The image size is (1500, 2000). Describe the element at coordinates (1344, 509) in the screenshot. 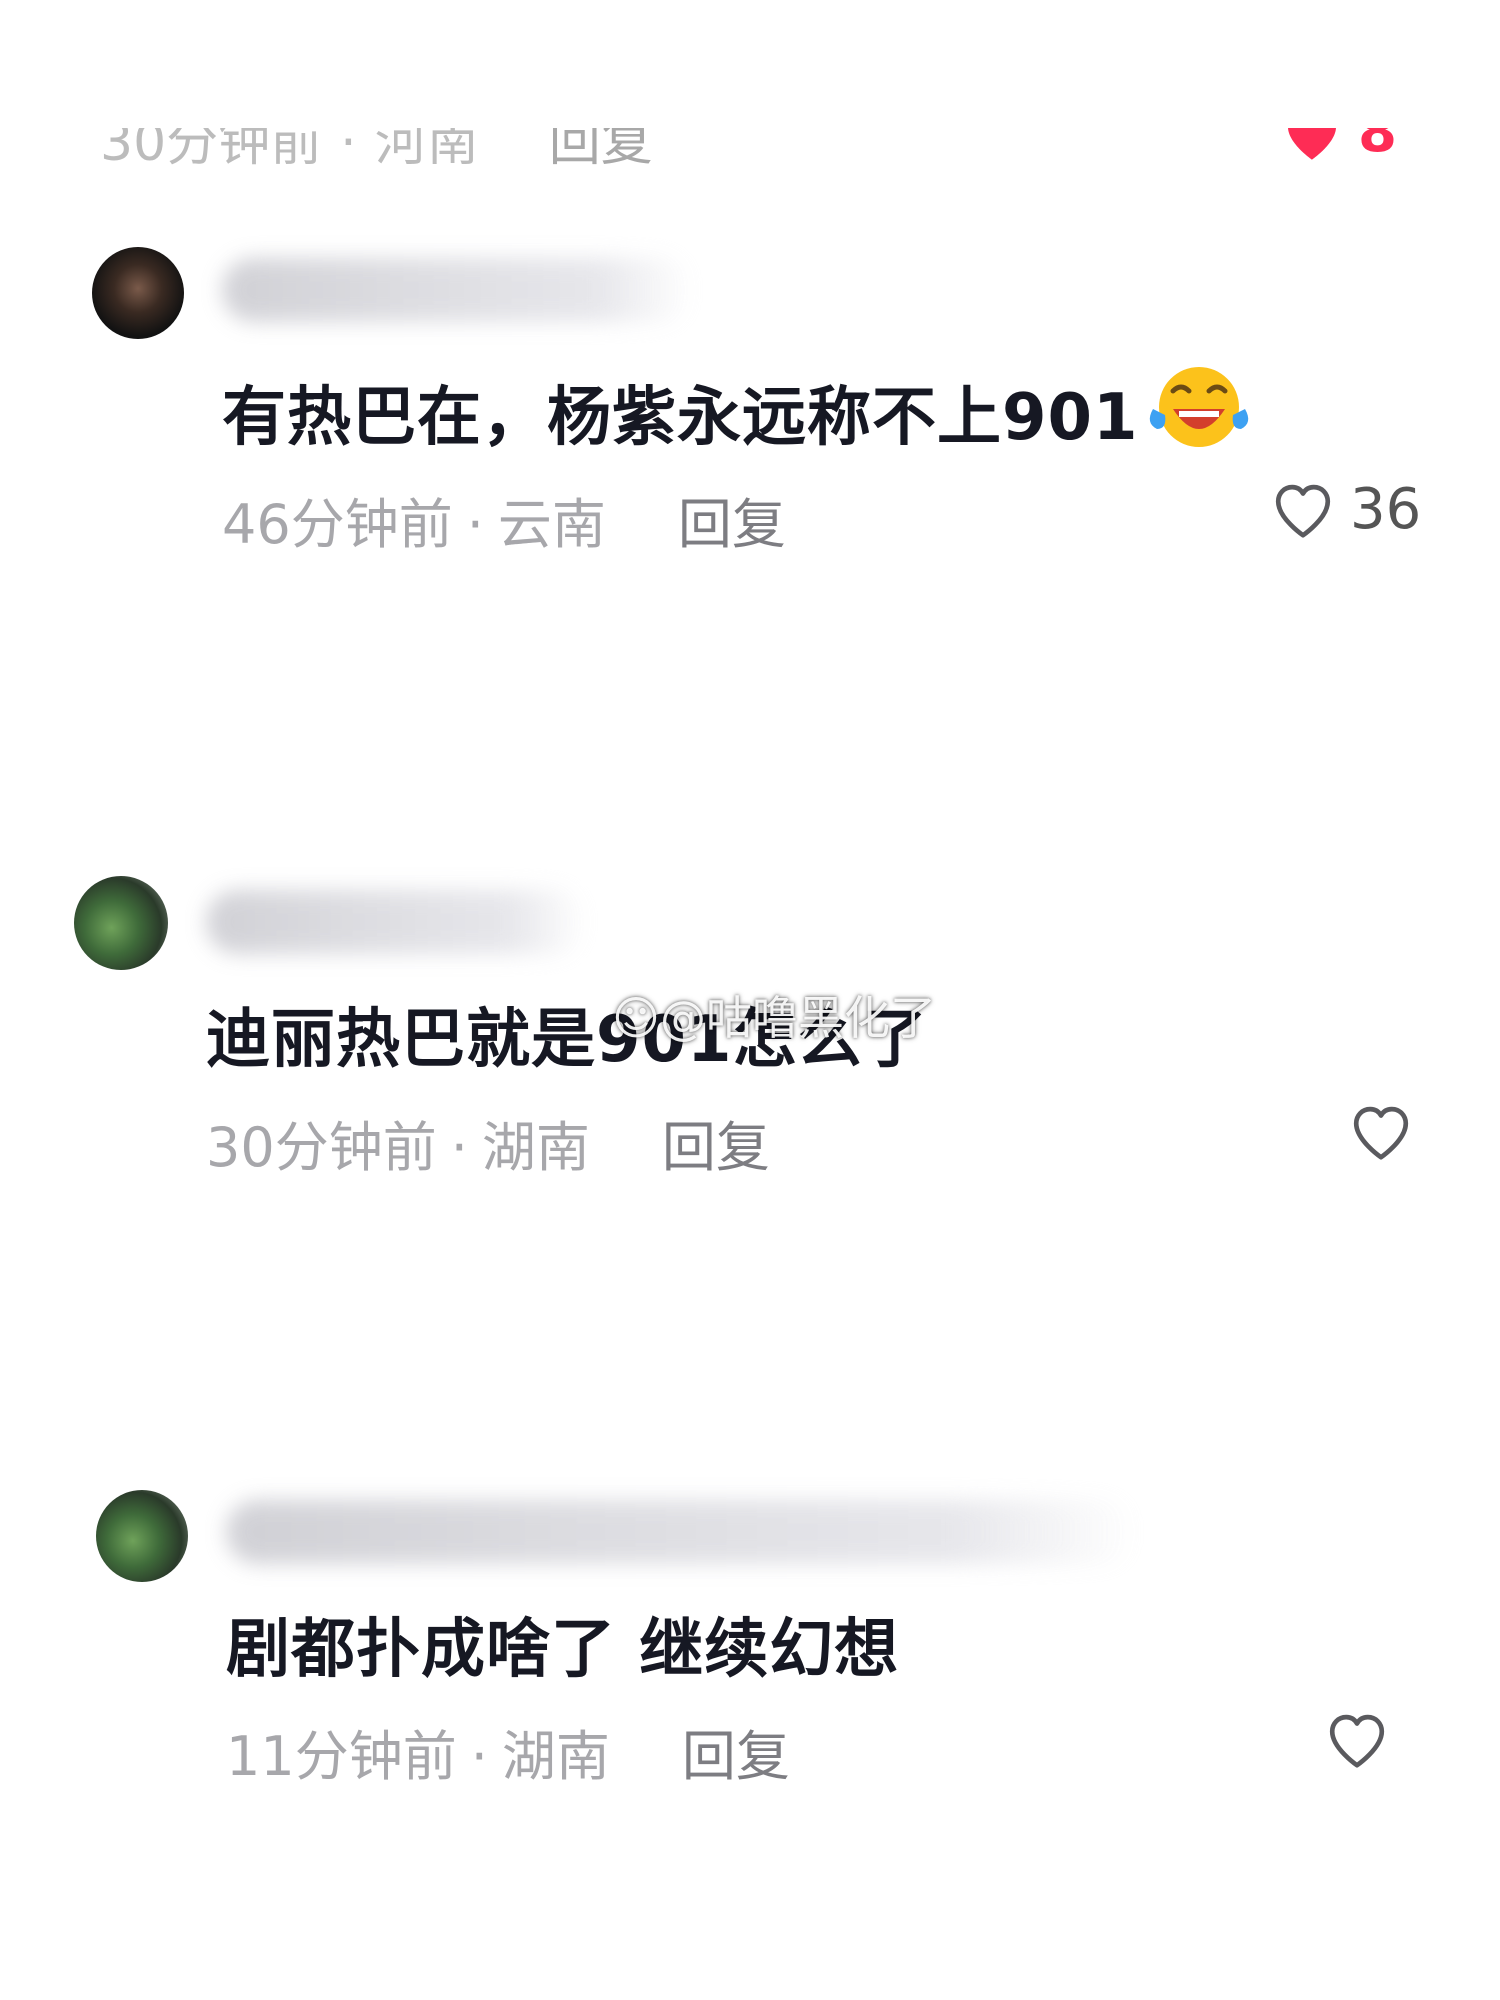

I see `like-button: 36` at that location.